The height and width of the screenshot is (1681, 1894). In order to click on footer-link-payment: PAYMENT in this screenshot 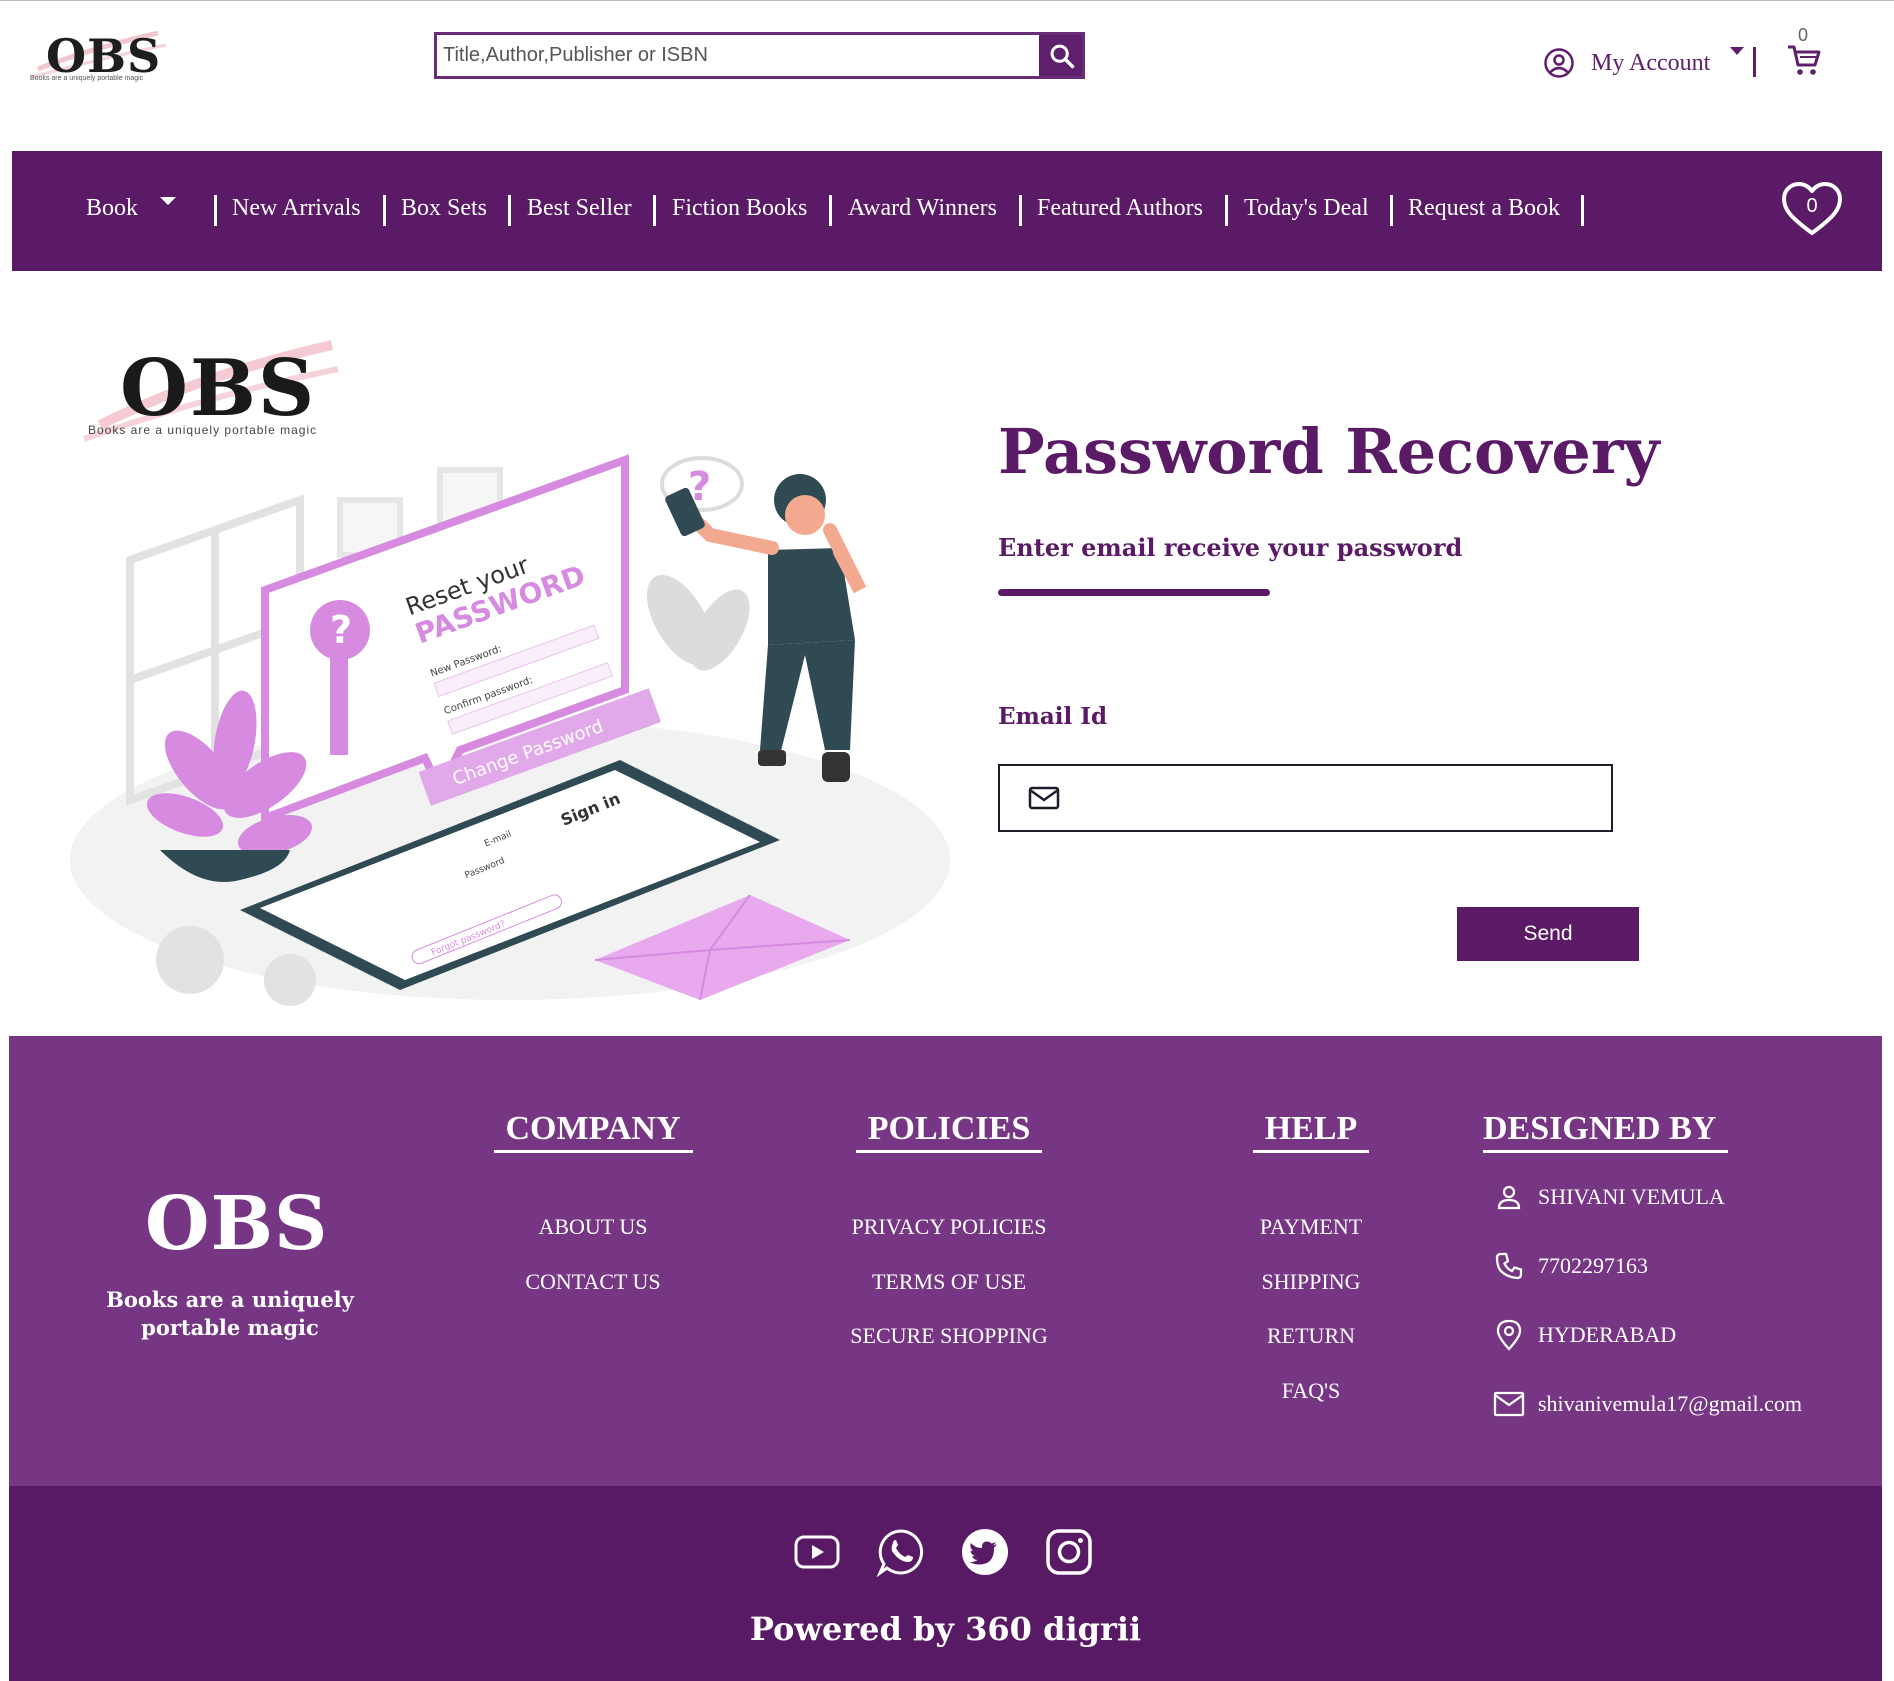, I will do `click(1311, 1227)`.